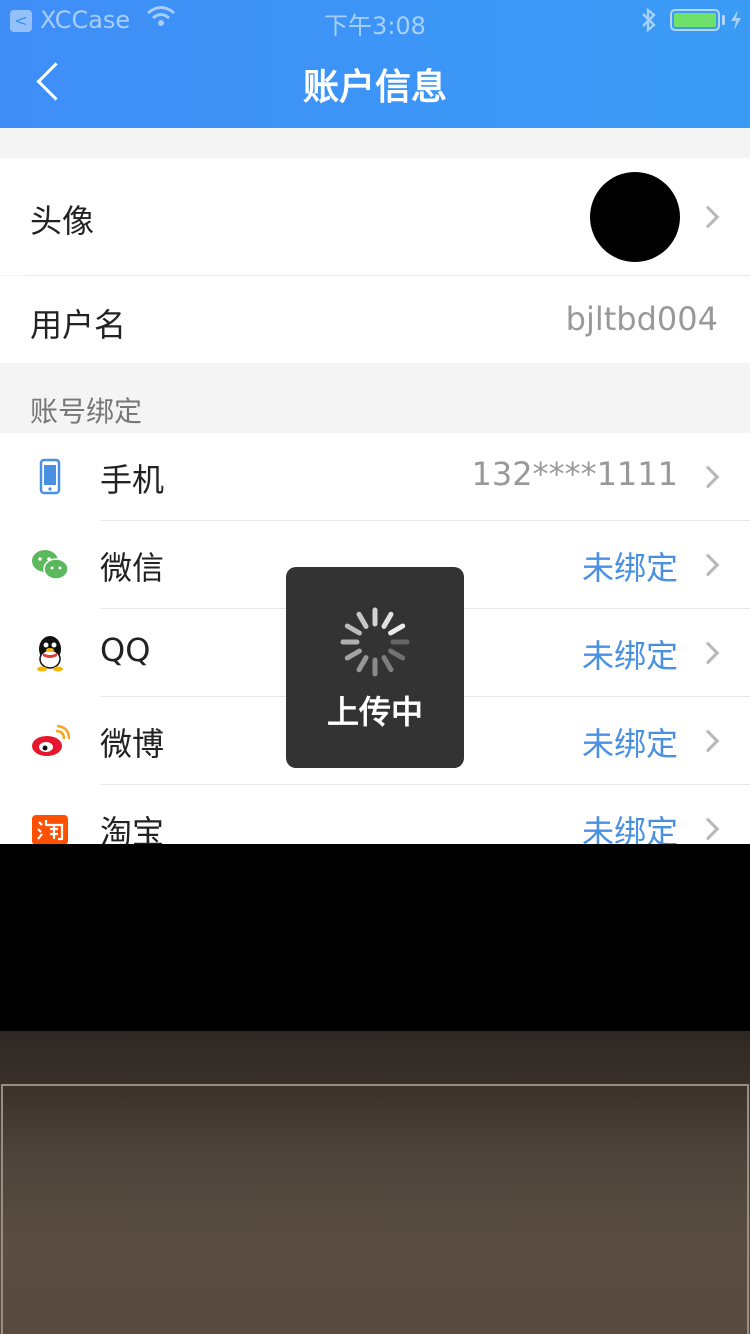  I want to click on bind-label: QQ, so click(125, 650).